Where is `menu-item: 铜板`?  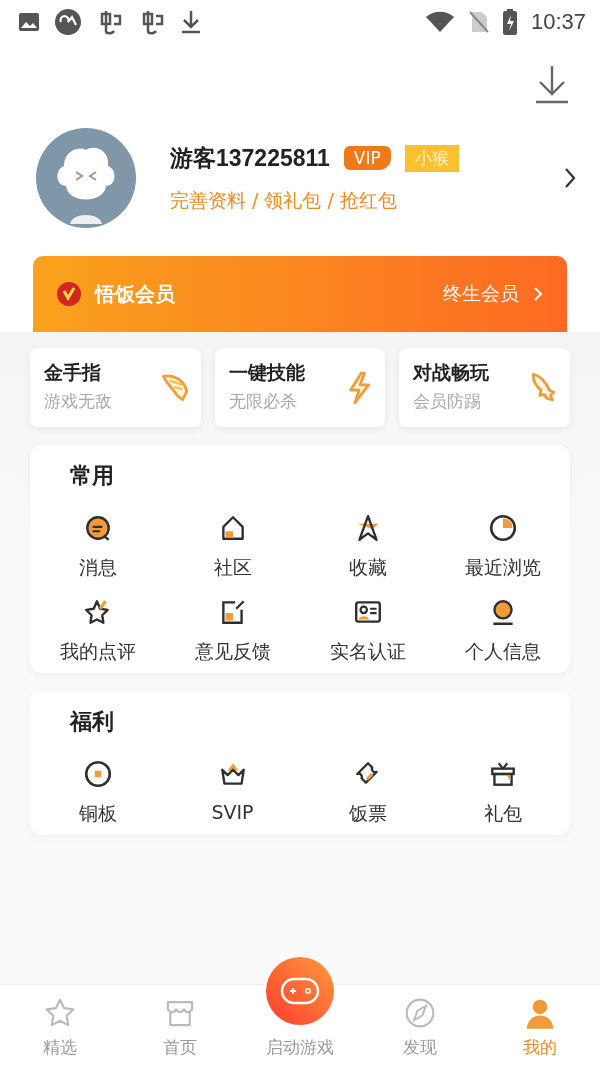 menu-item: 铜板 is located at coordinates (97, 814).